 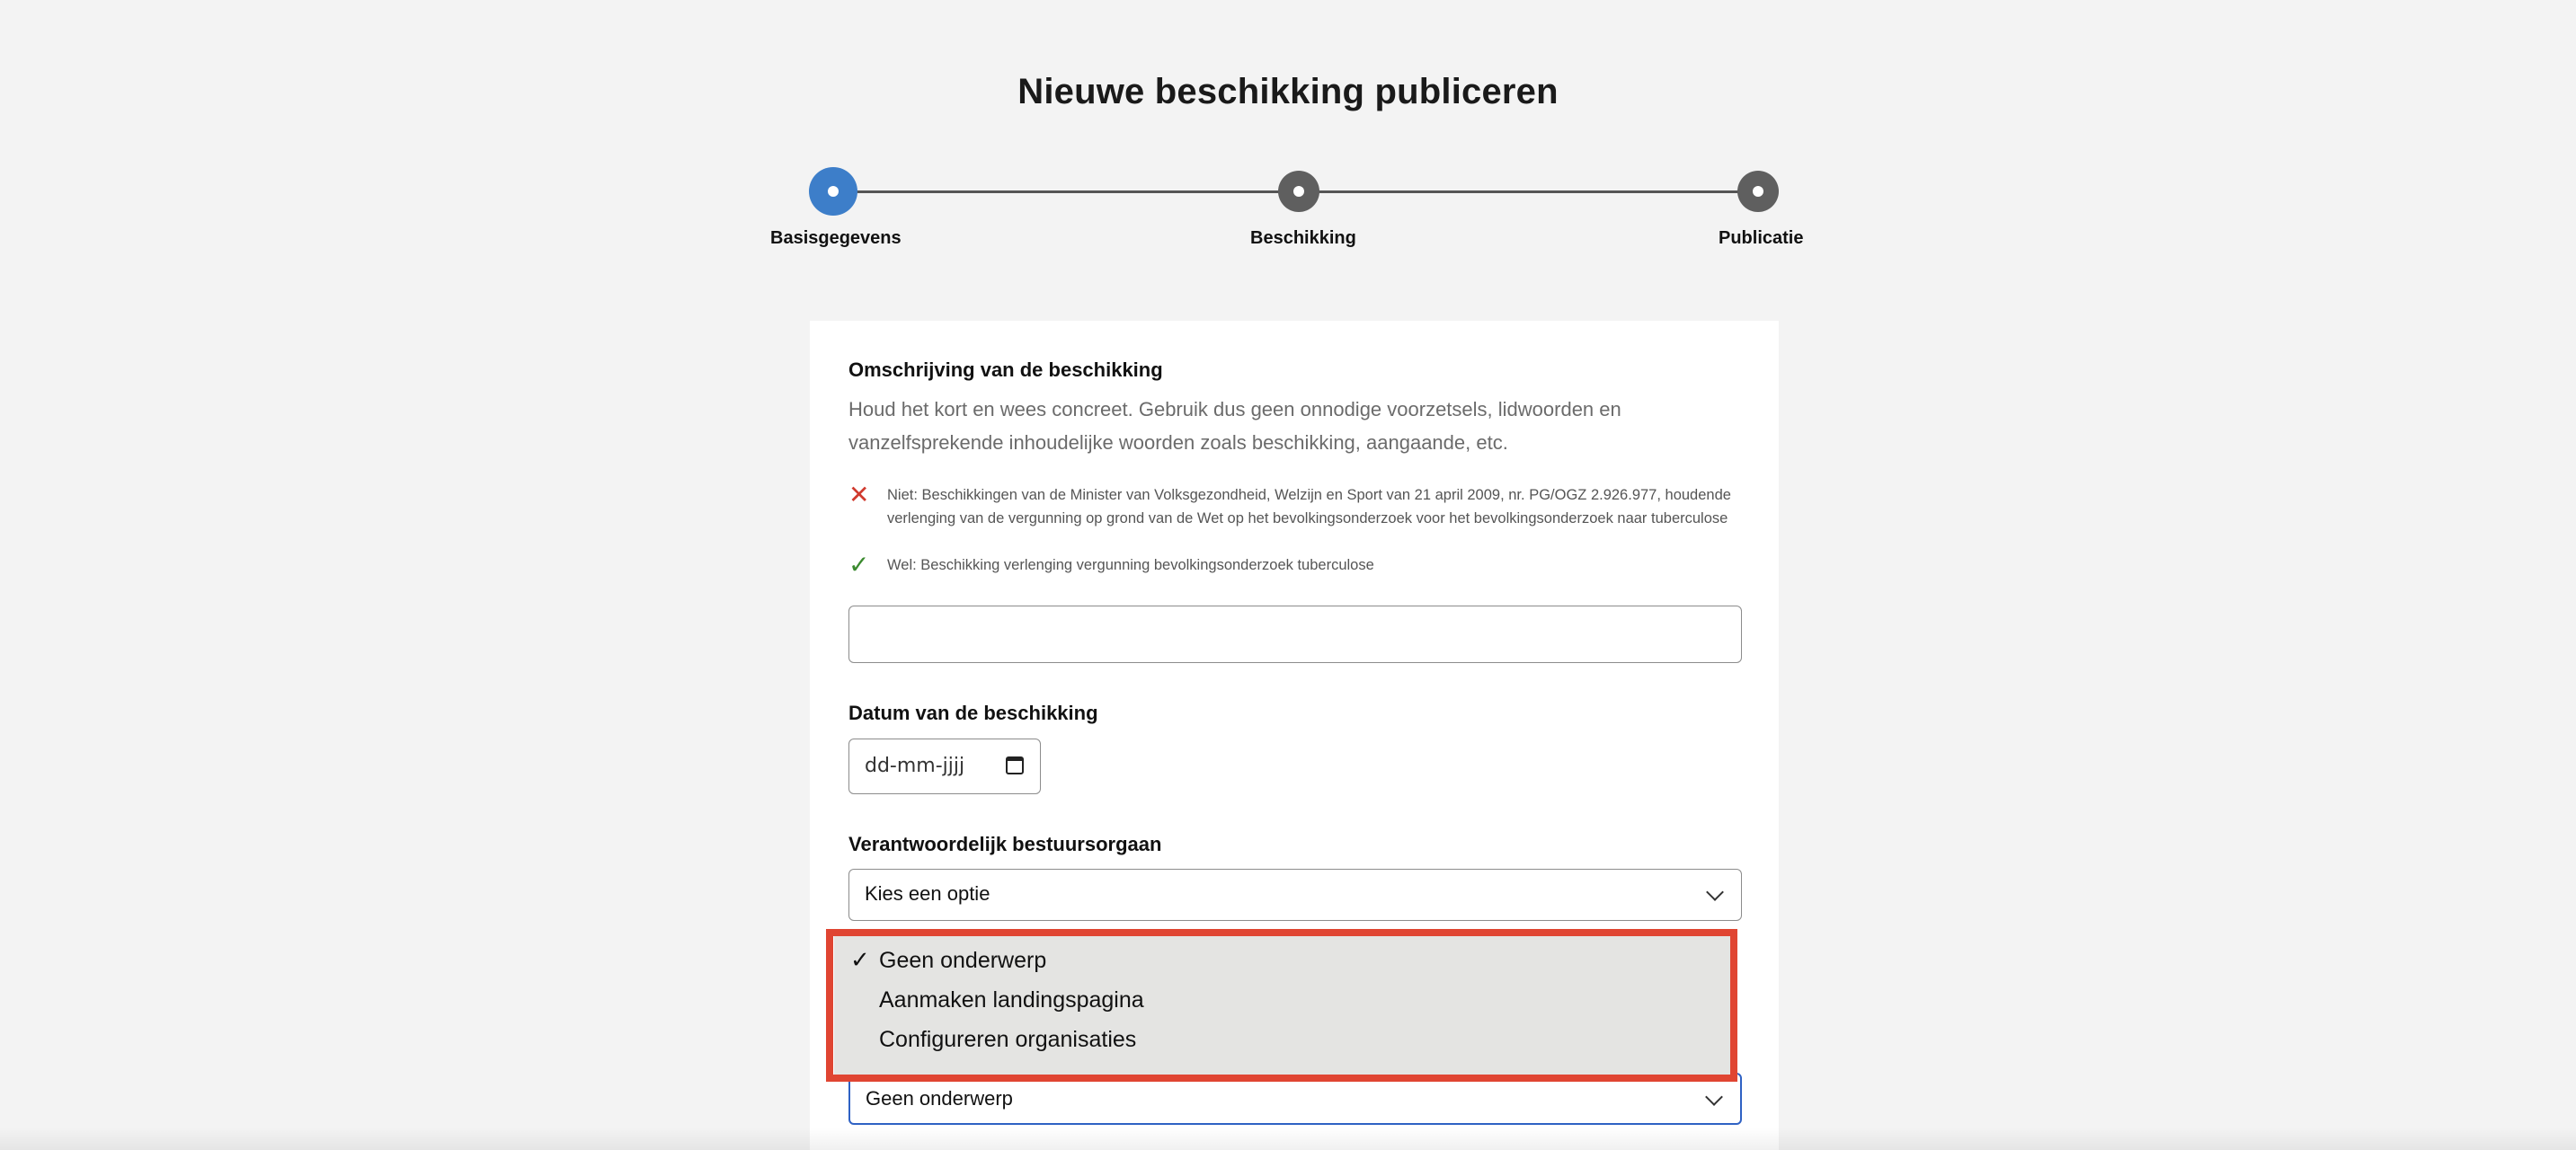 What do you see at coordinates (939, 1098) in the screenshot?
I see `onderwerp-selected-value: Geen onderwerp` at bounding box center [939, 1098].